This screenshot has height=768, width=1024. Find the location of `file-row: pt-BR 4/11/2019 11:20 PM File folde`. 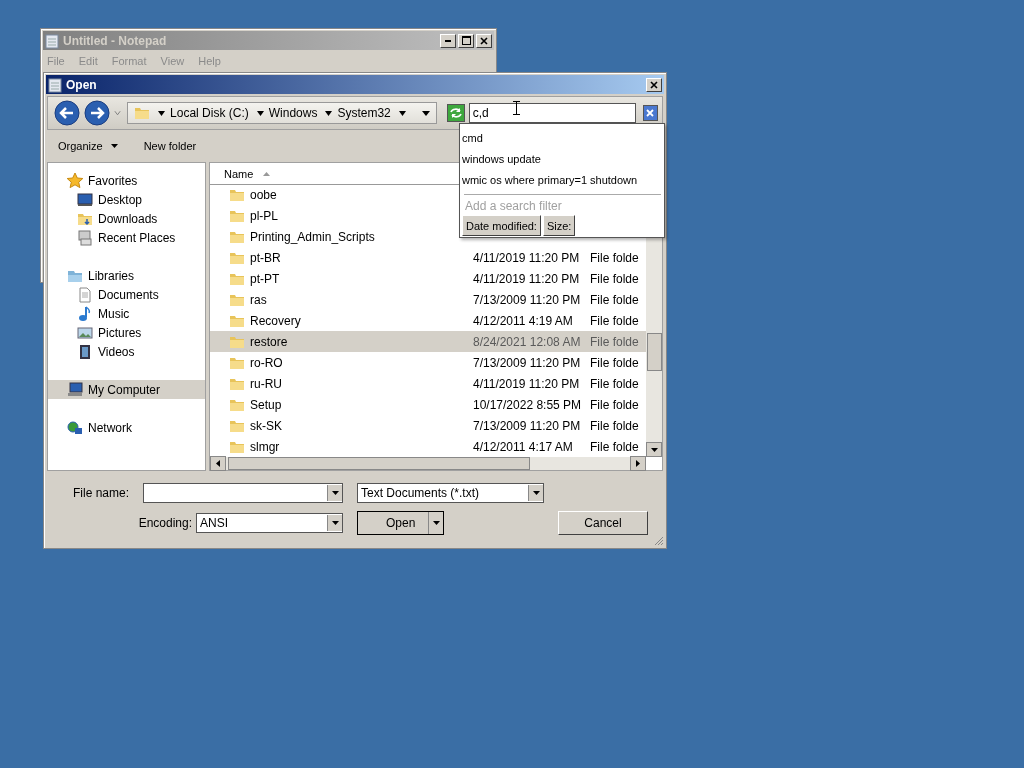

file-row: pt-BR 4/11/2019 11:20 PM File folde is located at coordinates (428, 258).